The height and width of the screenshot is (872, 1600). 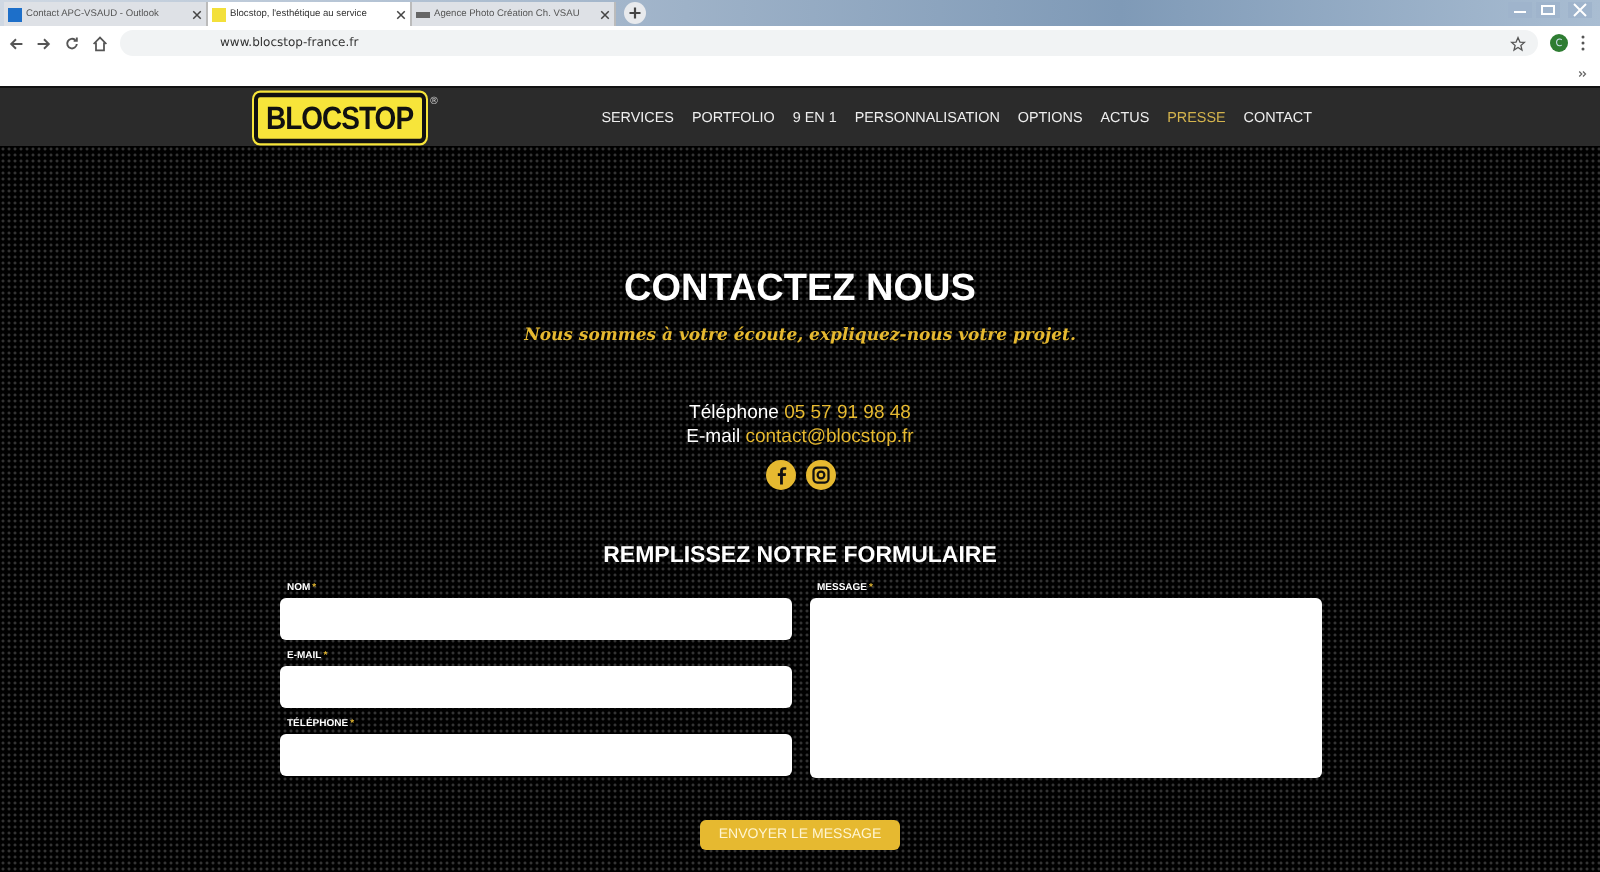 What do you see at coordinates (16, 43) in the screenshot?
I see `back-icon` at bounding box center [16, 43].